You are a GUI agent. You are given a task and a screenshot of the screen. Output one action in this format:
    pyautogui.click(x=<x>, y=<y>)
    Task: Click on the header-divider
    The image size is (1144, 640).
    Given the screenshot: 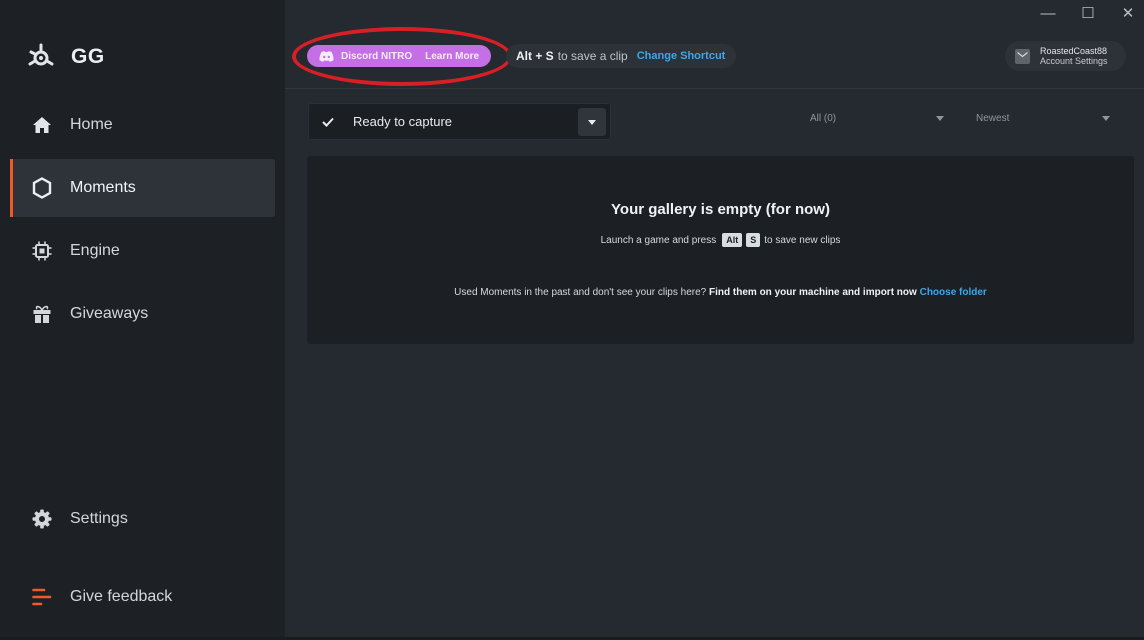 What is the action you would take?
    pyautogui.click(x=714, y=88)
    